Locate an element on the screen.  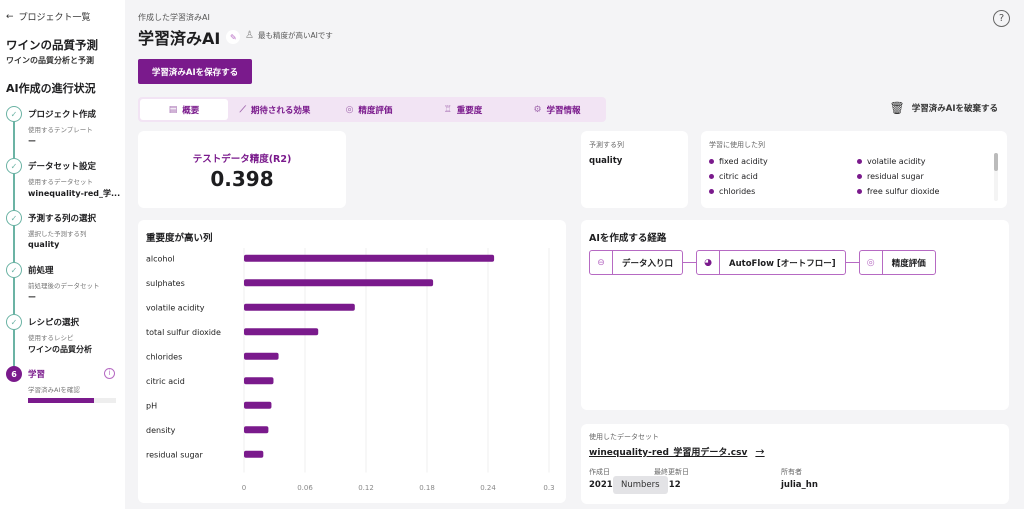
category-label: chlorides is located at coordinates (164, 356).